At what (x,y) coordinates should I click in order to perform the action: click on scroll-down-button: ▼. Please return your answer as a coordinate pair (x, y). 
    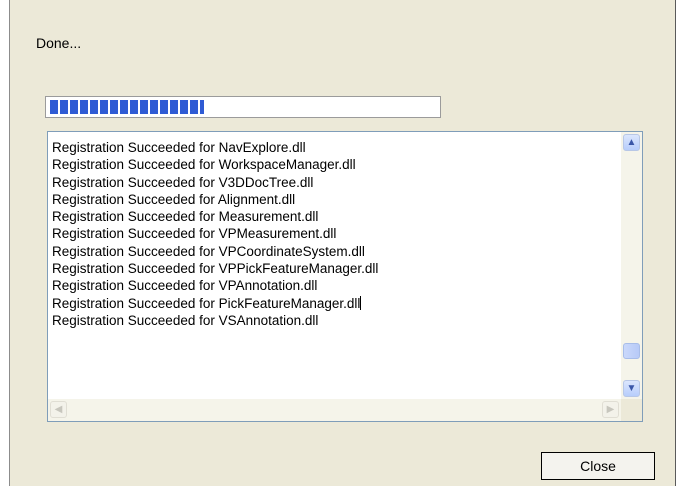
    Looking at the image, I should click on (631, 388).